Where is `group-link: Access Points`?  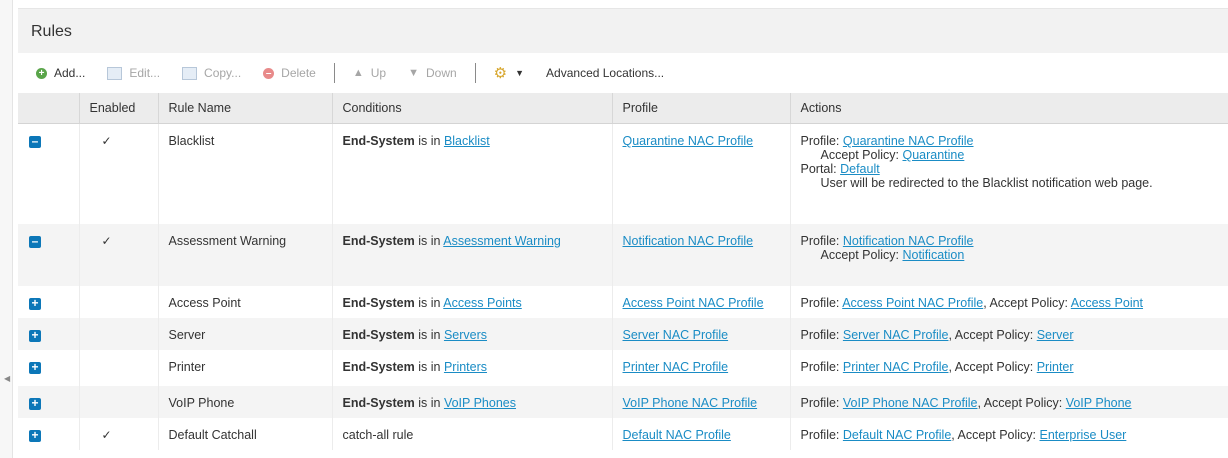 group-link: Access Points is located at coordinates (482, 303).